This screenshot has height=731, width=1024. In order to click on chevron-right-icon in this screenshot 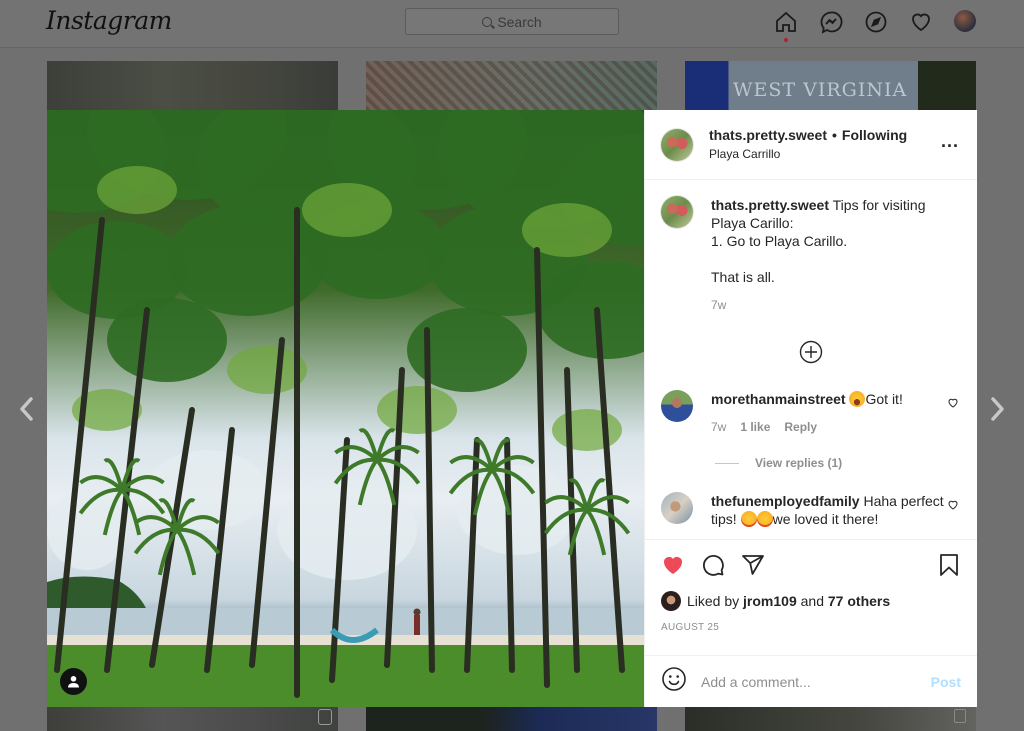, I will do `click(997, 409)`.